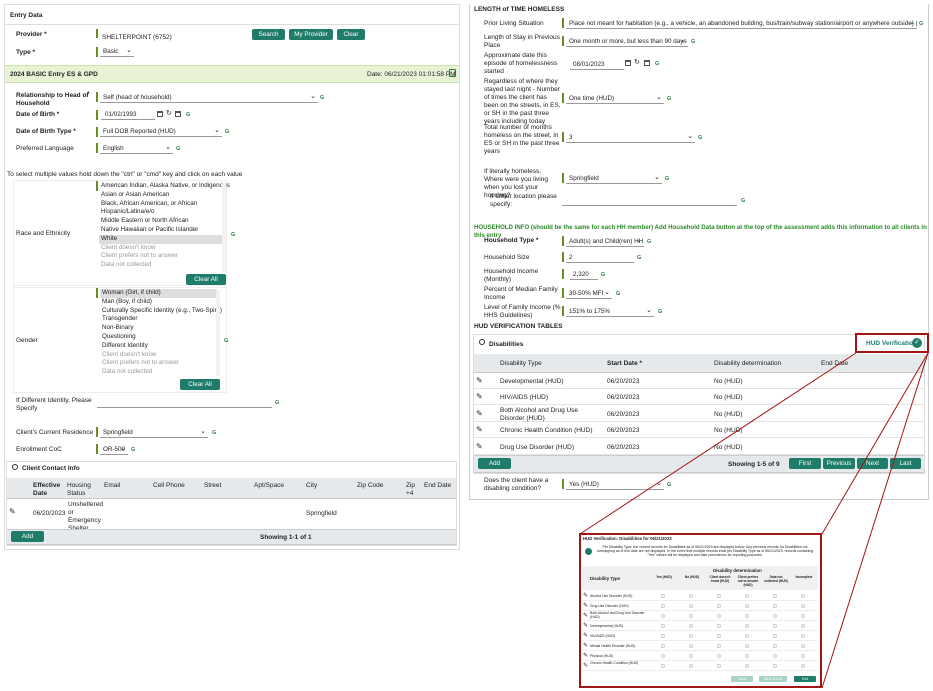 The image size is (933, 691). Describe the element at coordinates (742, 679) in the screenshot. I see `popup-save-button: Save` at that location.